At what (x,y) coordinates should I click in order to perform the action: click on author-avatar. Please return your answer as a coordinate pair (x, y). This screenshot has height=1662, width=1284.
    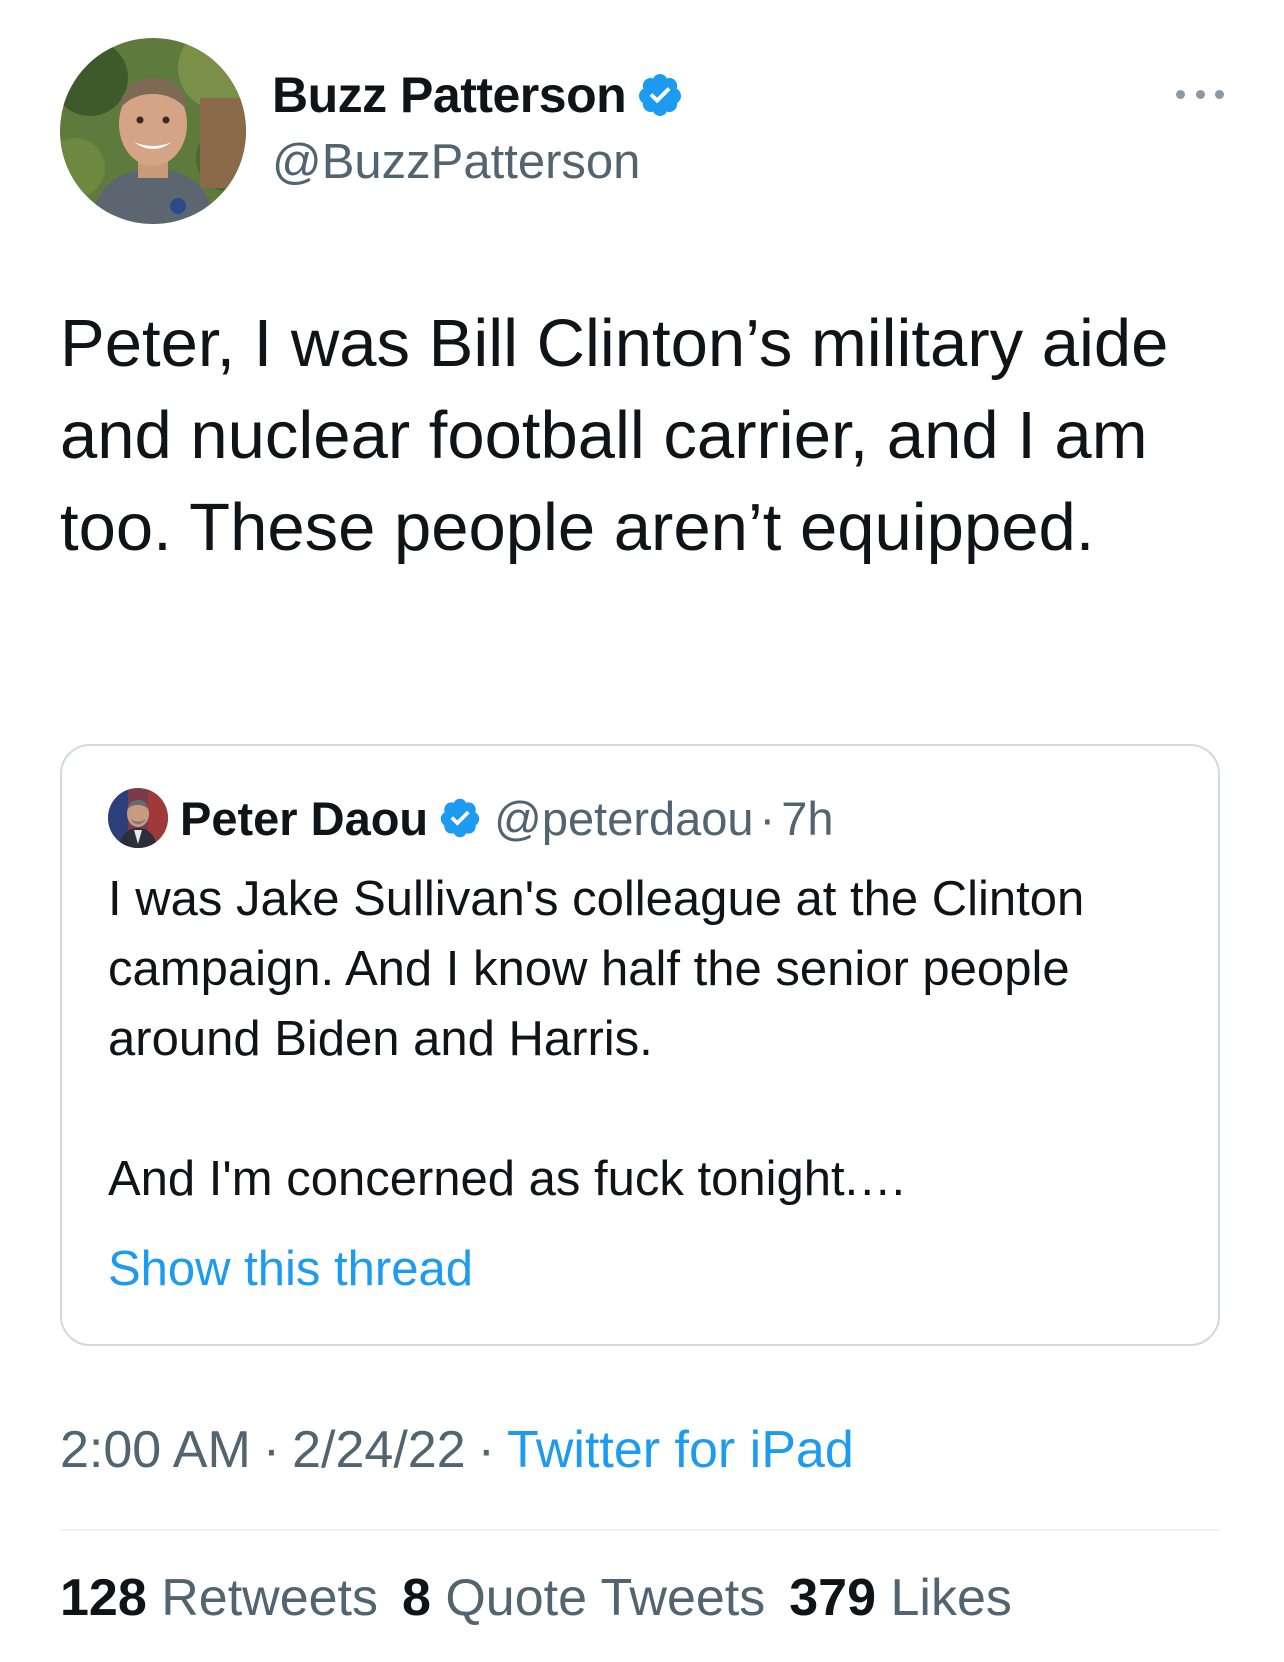
    Looking at the image, I should click on (153, 131).